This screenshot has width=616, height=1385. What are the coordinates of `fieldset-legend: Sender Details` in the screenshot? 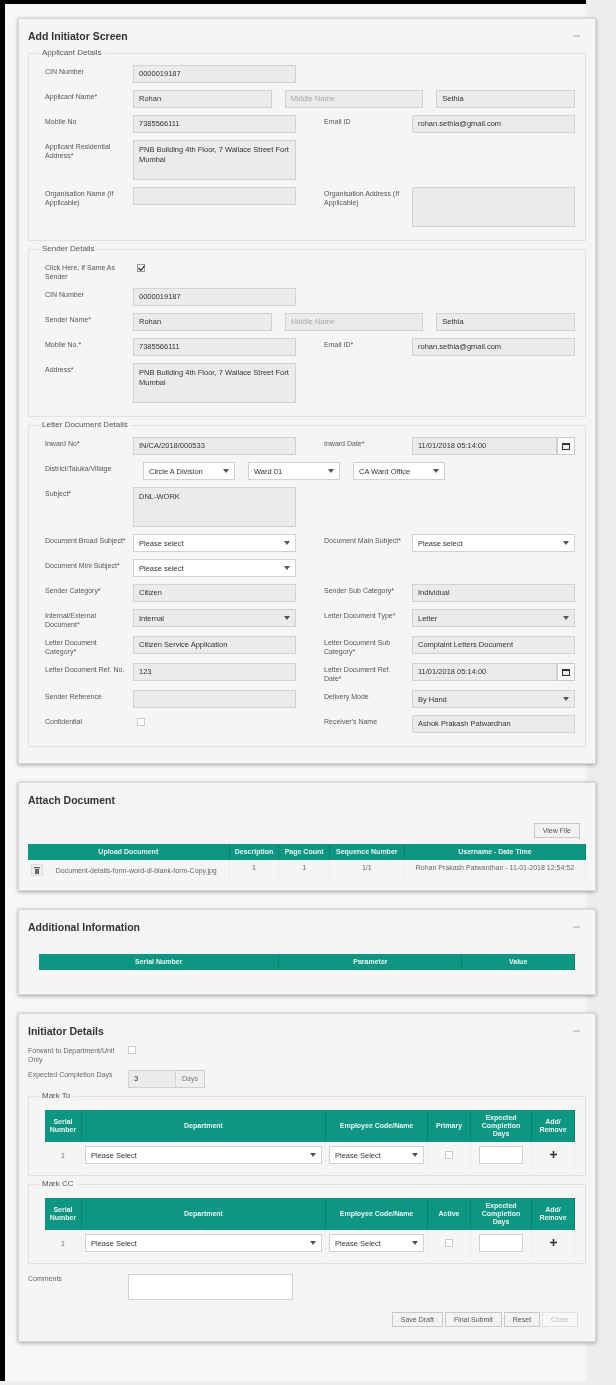 It's located at (68, 248).